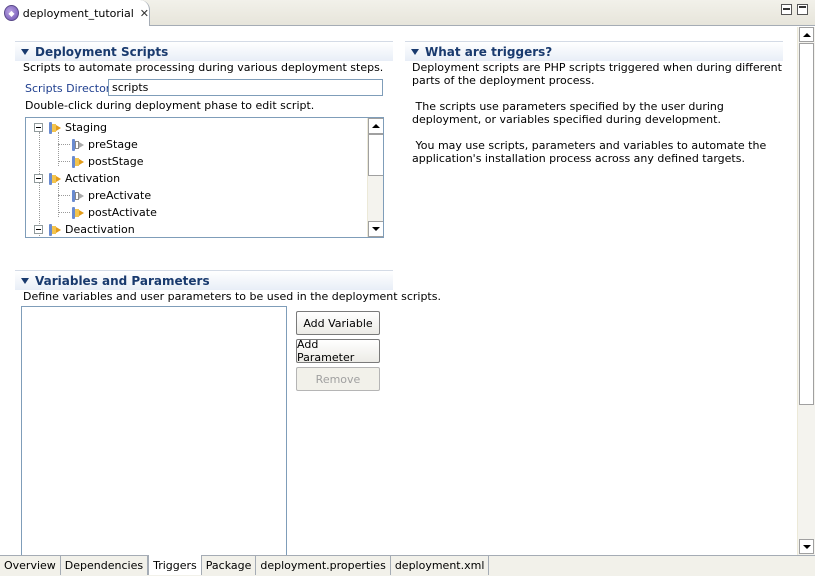  I want to click on add-parameter-button: Add Parameter, so click(338, 351).